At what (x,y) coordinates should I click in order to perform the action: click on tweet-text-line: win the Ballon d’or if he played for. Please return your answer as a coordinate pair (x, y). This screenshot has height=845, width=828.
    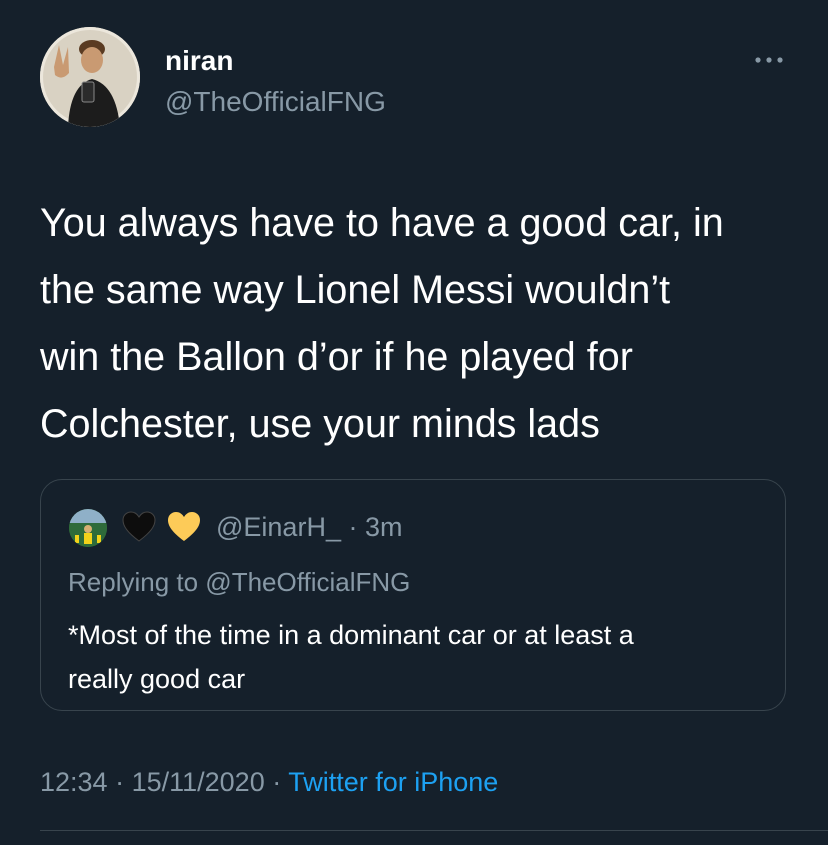
    Looking at the image, I should click on (336, 357).